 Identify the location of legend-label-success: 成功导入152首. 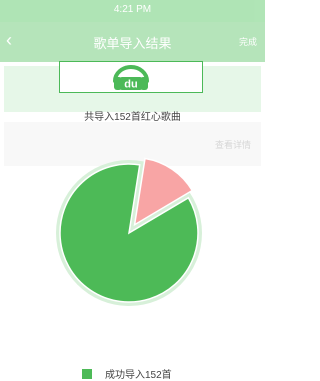
(138, 375).